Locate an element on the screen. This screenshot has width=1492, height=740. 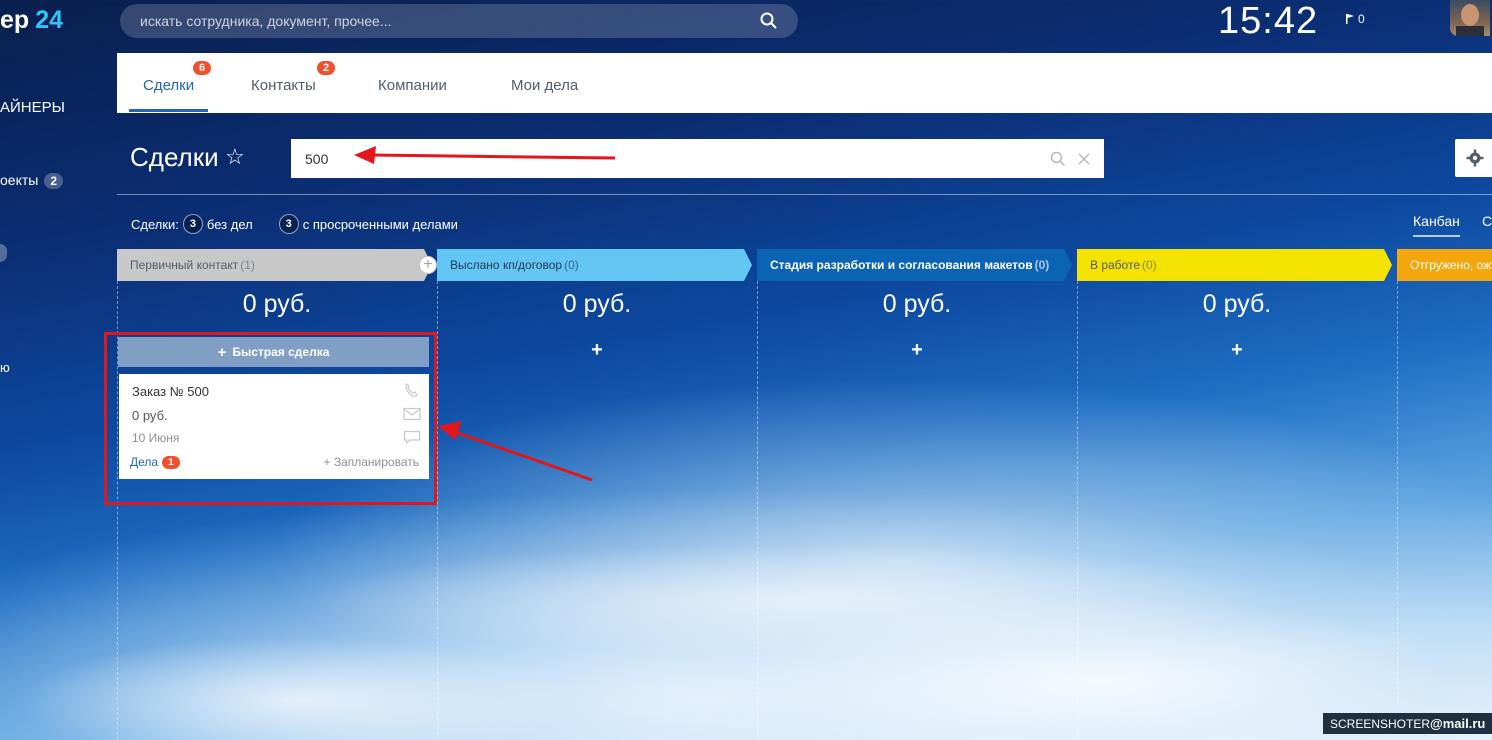
settings-button is located at coordinates (1473, 158).